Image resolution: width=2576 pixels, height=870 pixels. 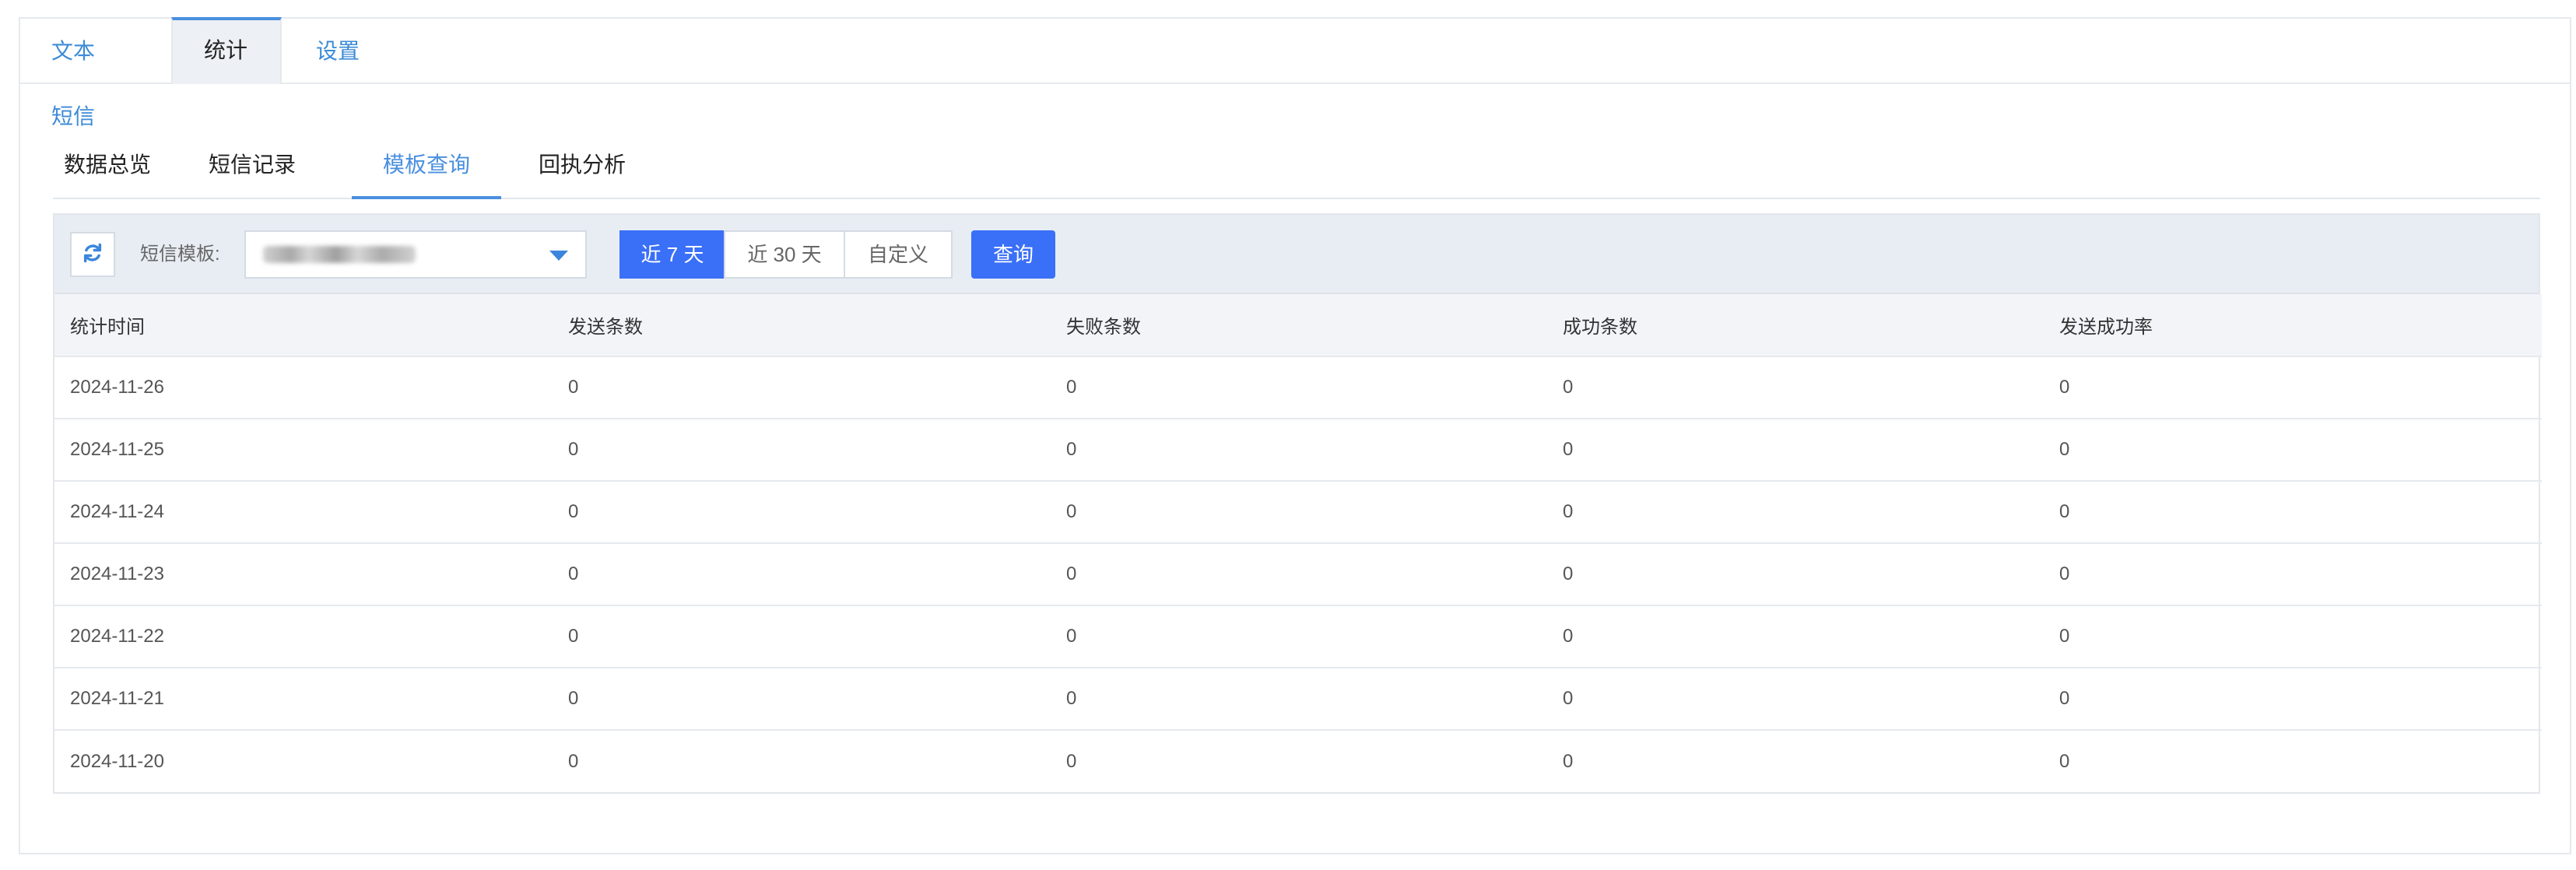 I want to click on top-tab-bar: 文本短信 统计 设置, so click(x=1295, y=72).